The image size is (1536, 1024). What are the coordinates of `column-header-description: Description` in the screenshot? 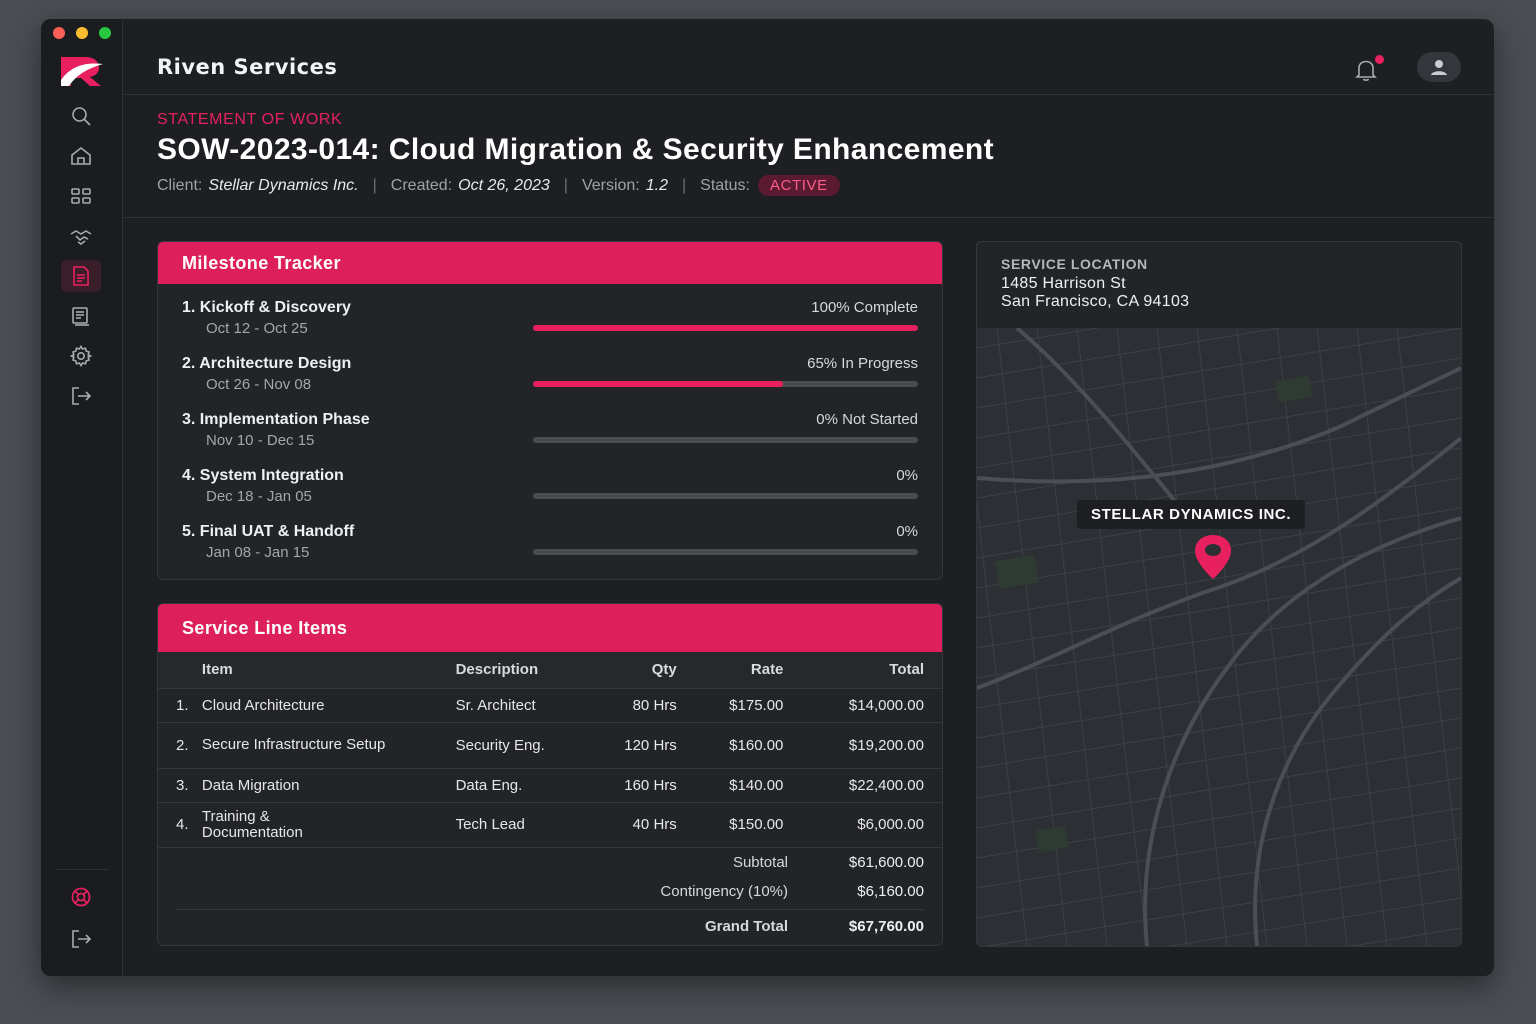 It's located at (525, 670).